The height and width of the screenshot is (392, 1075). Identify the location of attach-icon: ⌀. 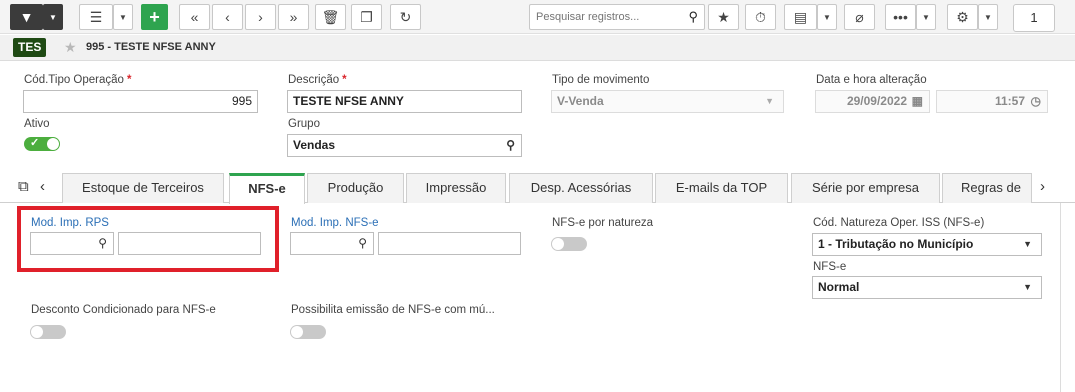
(859, 16).